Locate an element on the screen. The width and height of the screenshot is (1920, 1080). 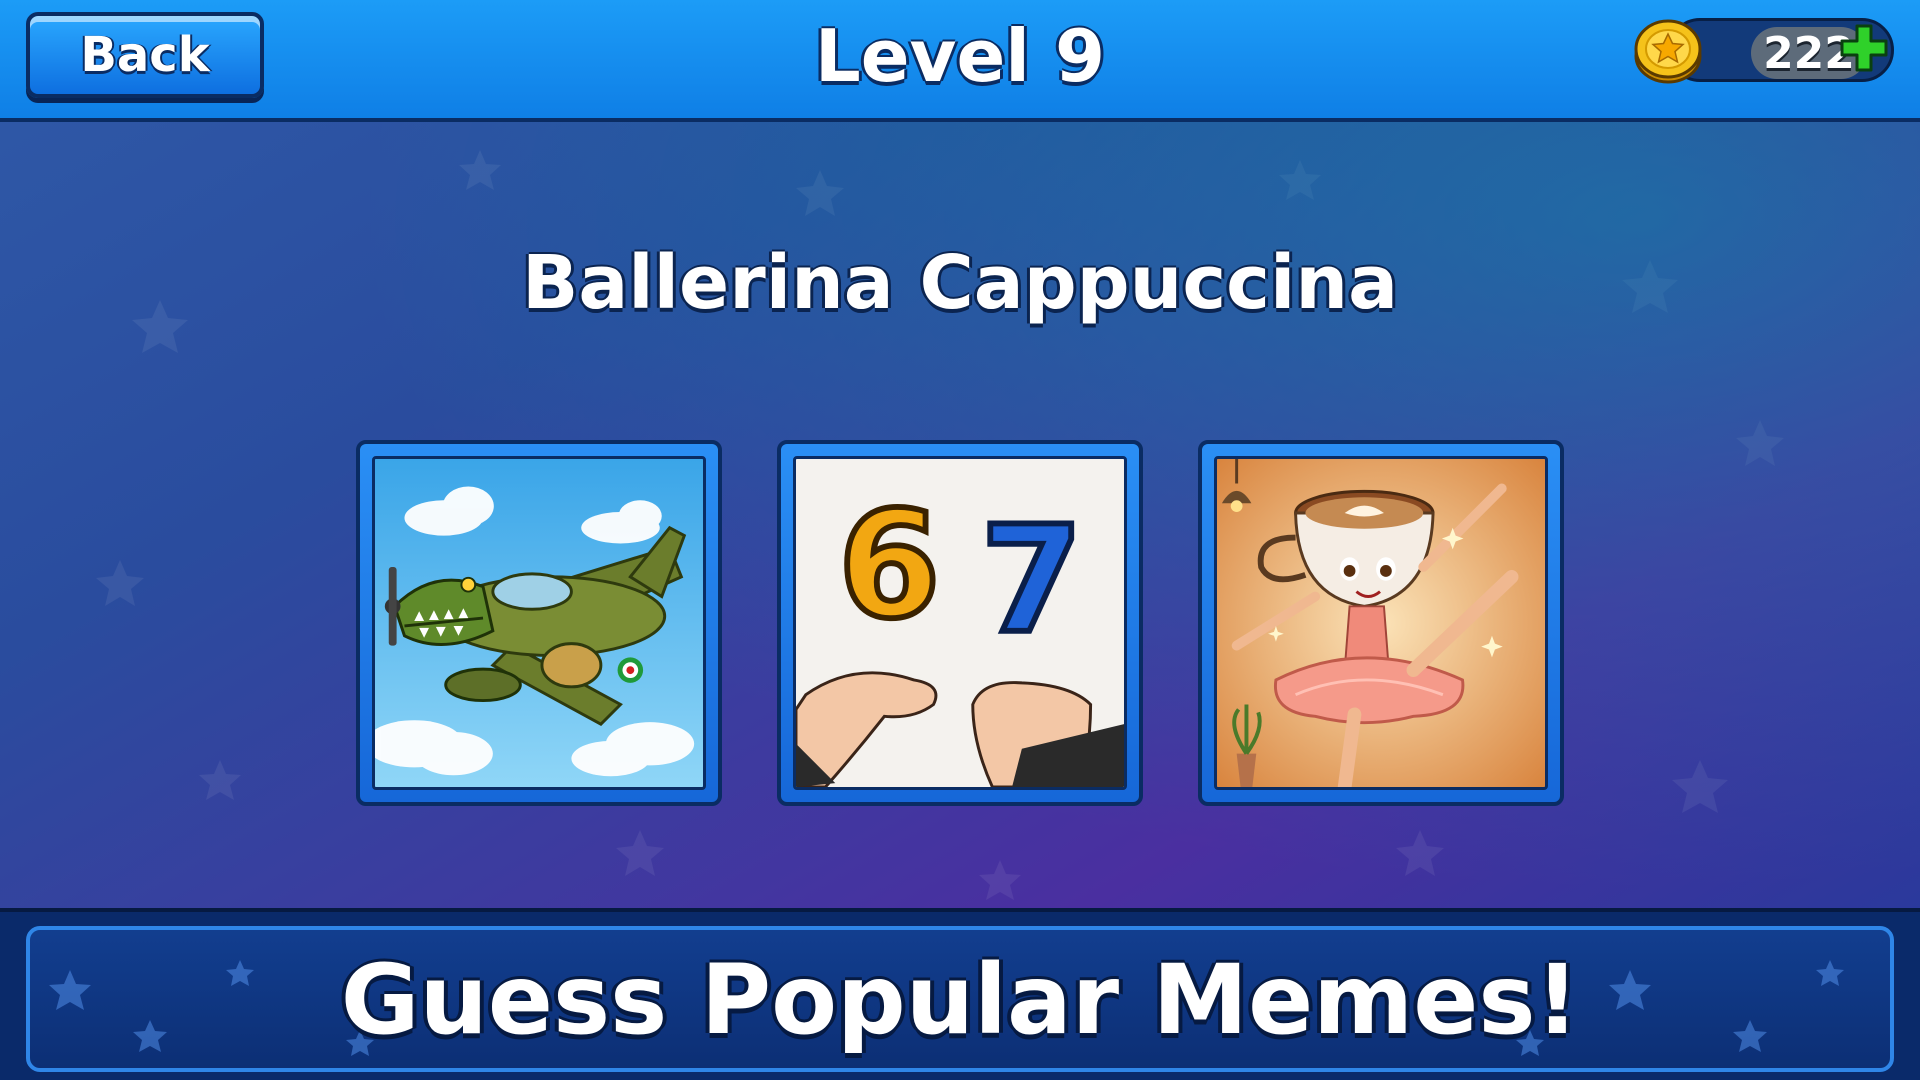
choice-card-six-seven: 6 7 is located at coordinates (960, 623).